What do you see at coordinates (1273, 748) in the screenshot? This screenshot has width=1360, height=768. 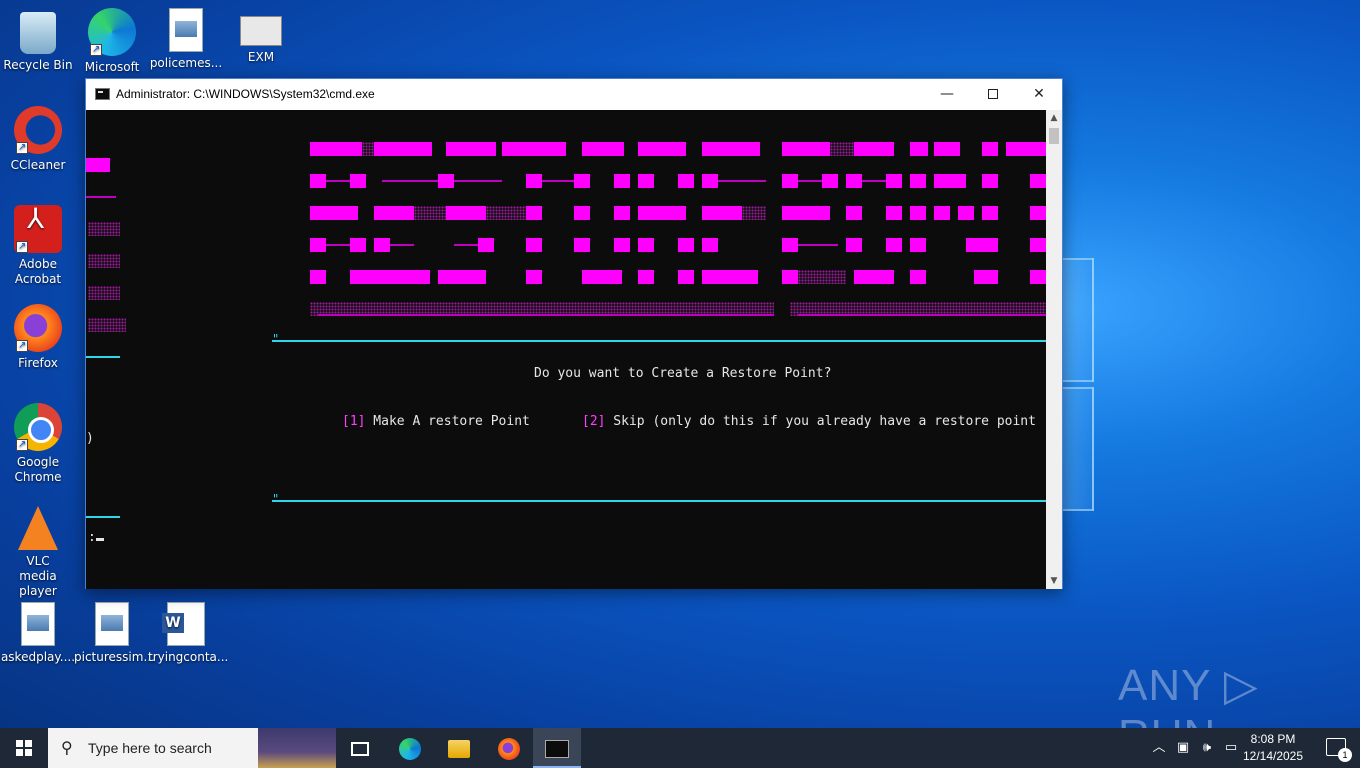 I see `taskbar-clock: 8:08 PM 12/14/2025` at bounding box center [1273, 748].